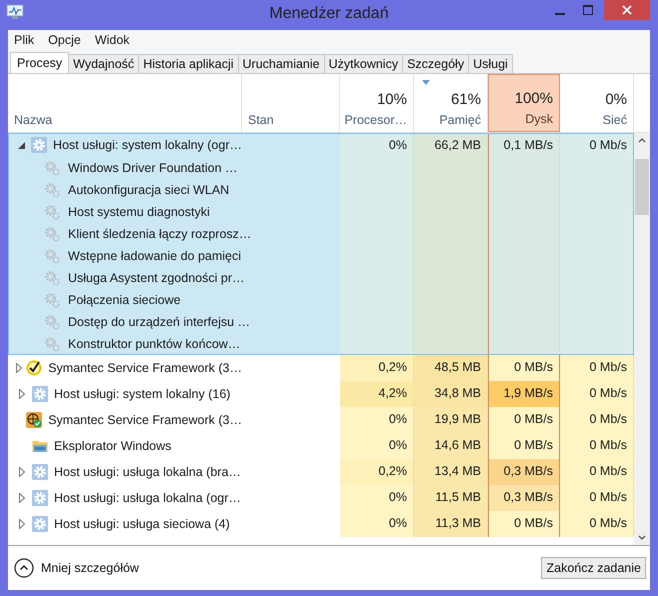 Image resolution: width=658 pixels, height=596 pixels. I want to click on metric-cell: 11,5 MB, so click(451, 498).